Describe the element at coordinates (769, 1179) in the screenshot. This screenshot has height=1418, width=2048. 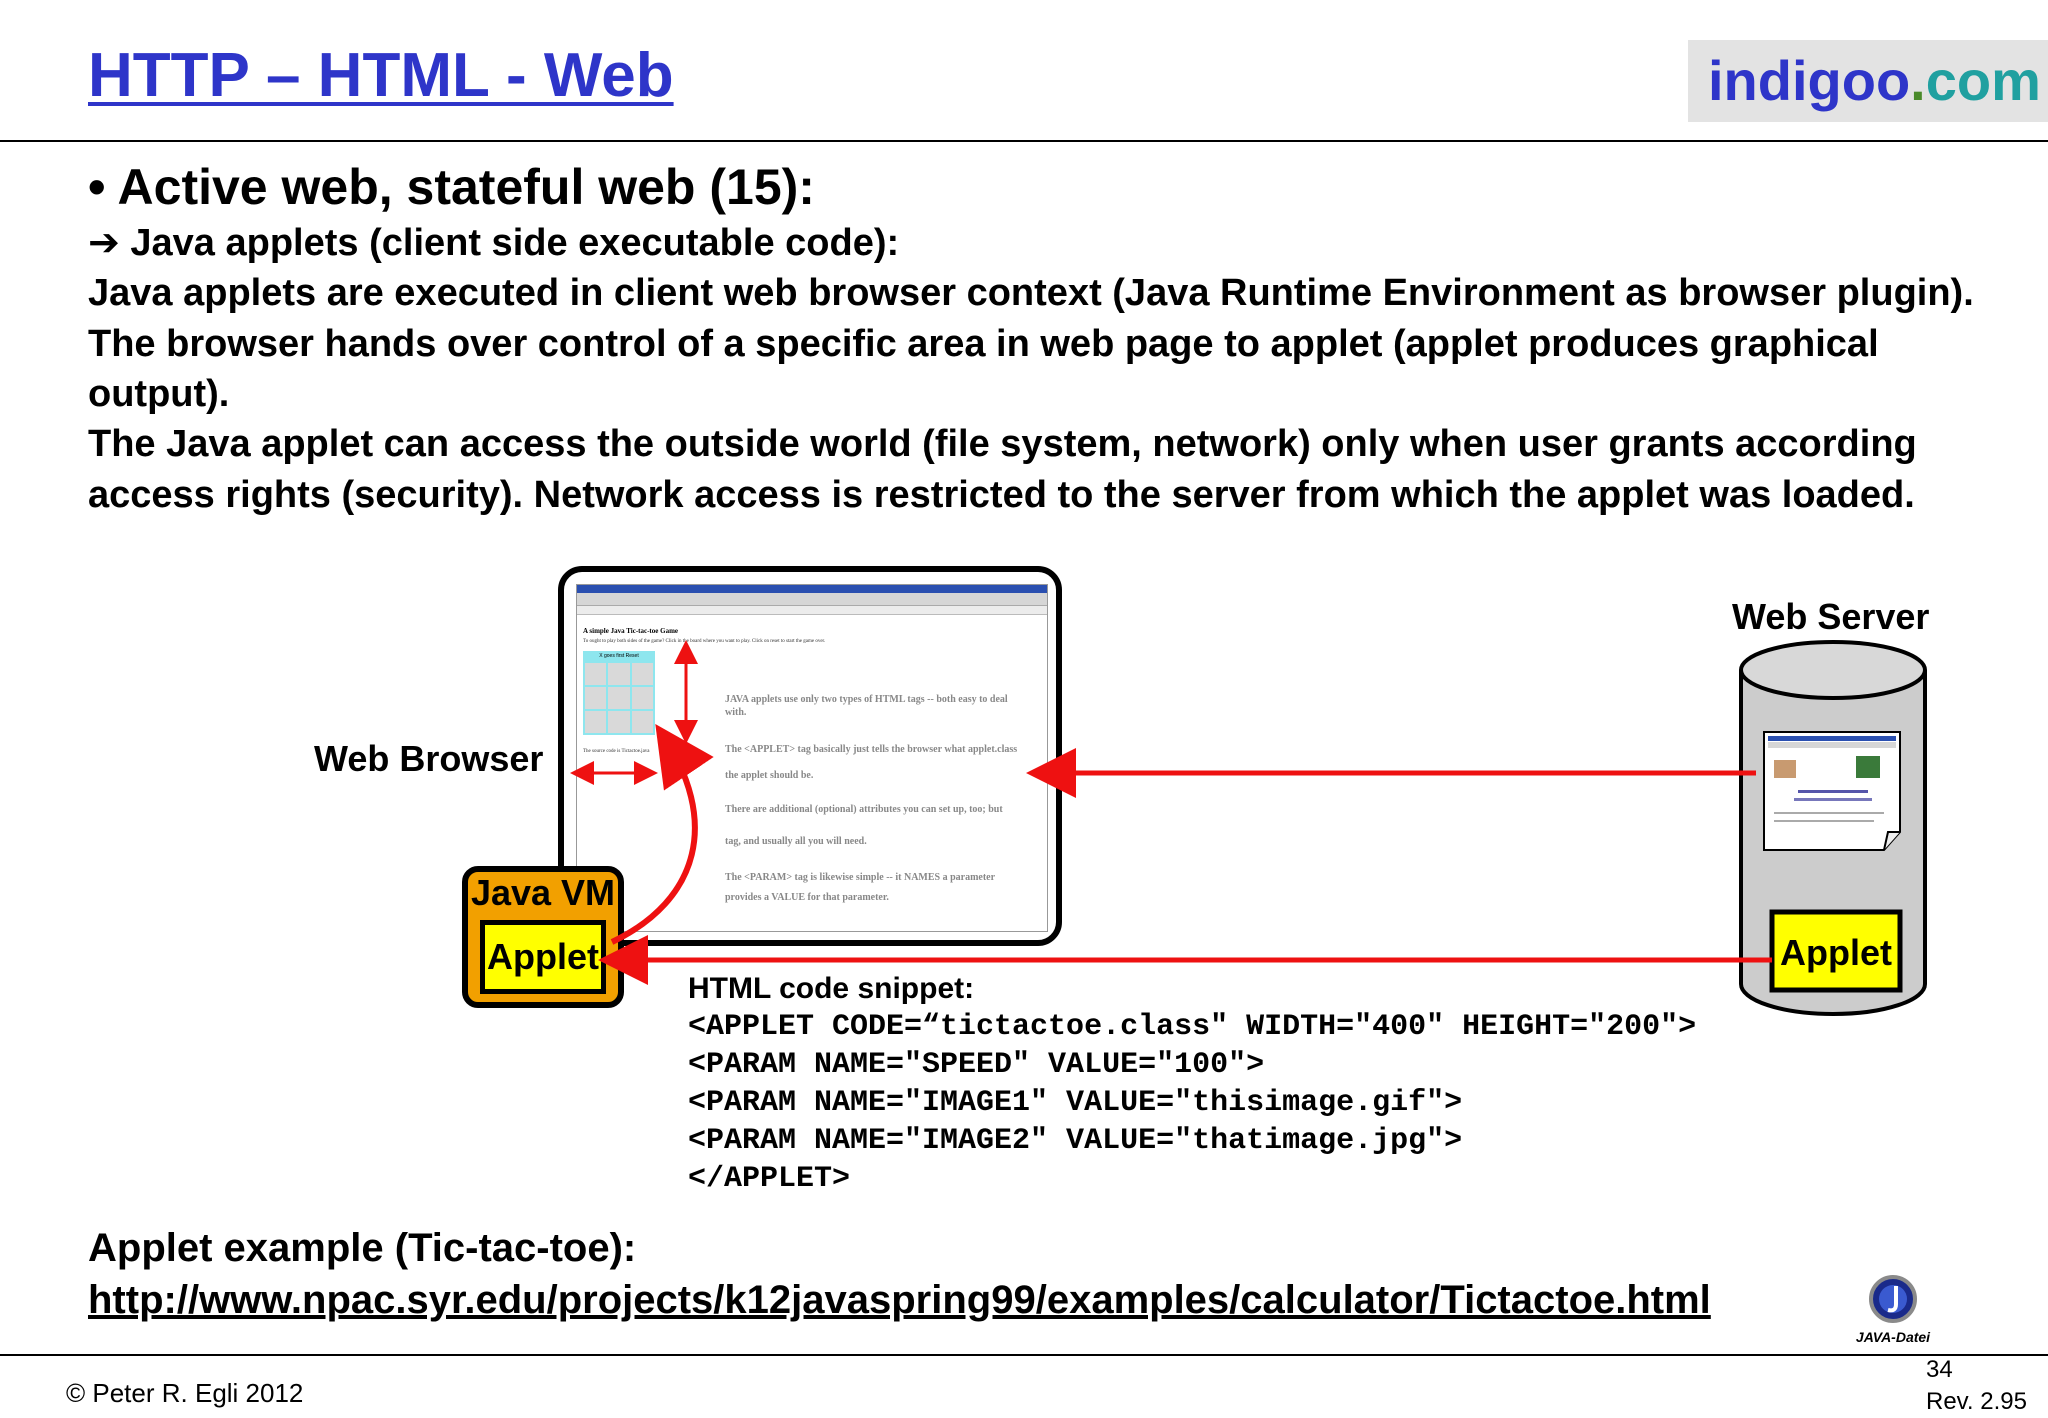
I see `code-line: </APPLET>` at that location.